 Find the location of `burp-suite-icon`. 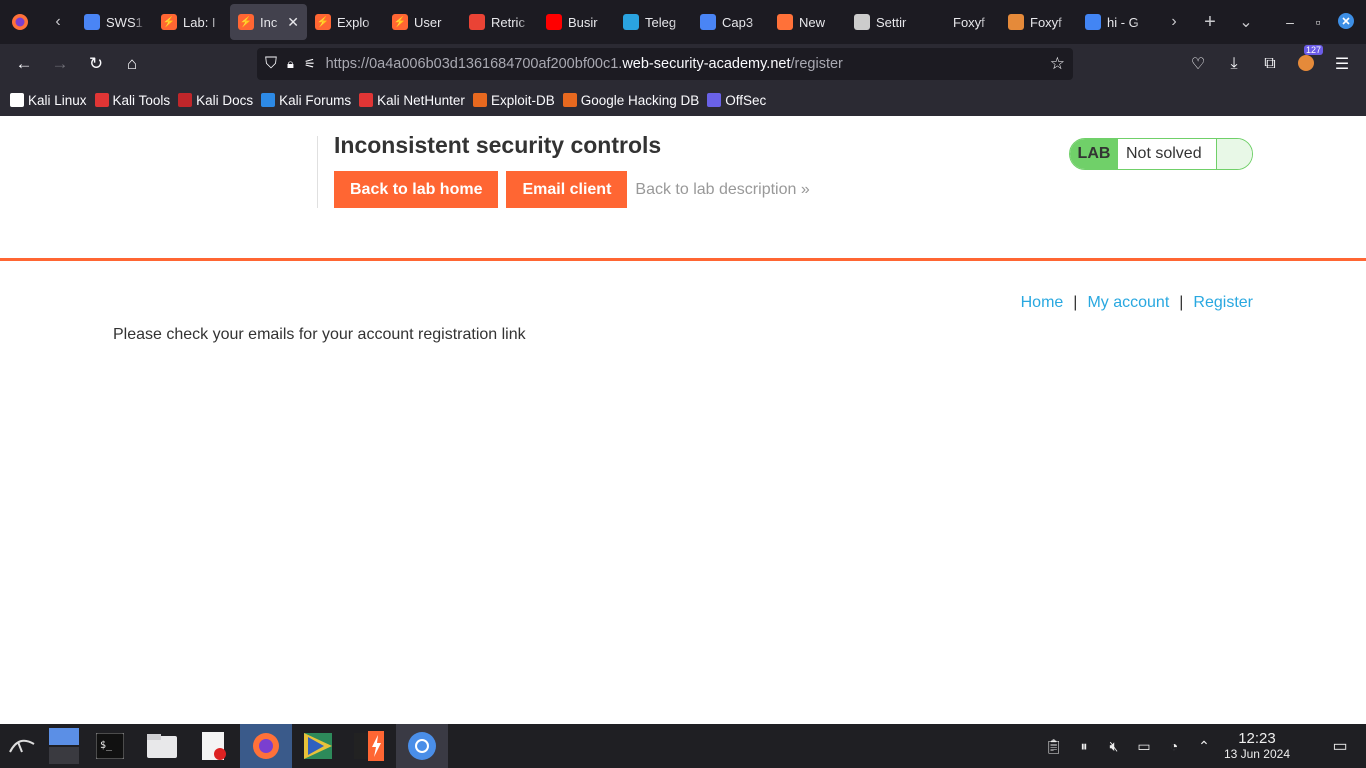

burp-suite-icon is located at coordinates (318, 746).